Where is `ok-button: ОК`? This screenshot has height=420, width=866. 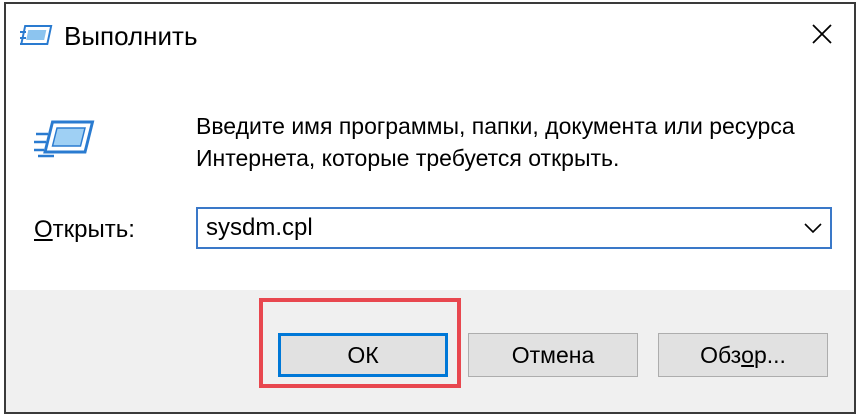
ok-button: ОК is located at coordinates (363, 355).